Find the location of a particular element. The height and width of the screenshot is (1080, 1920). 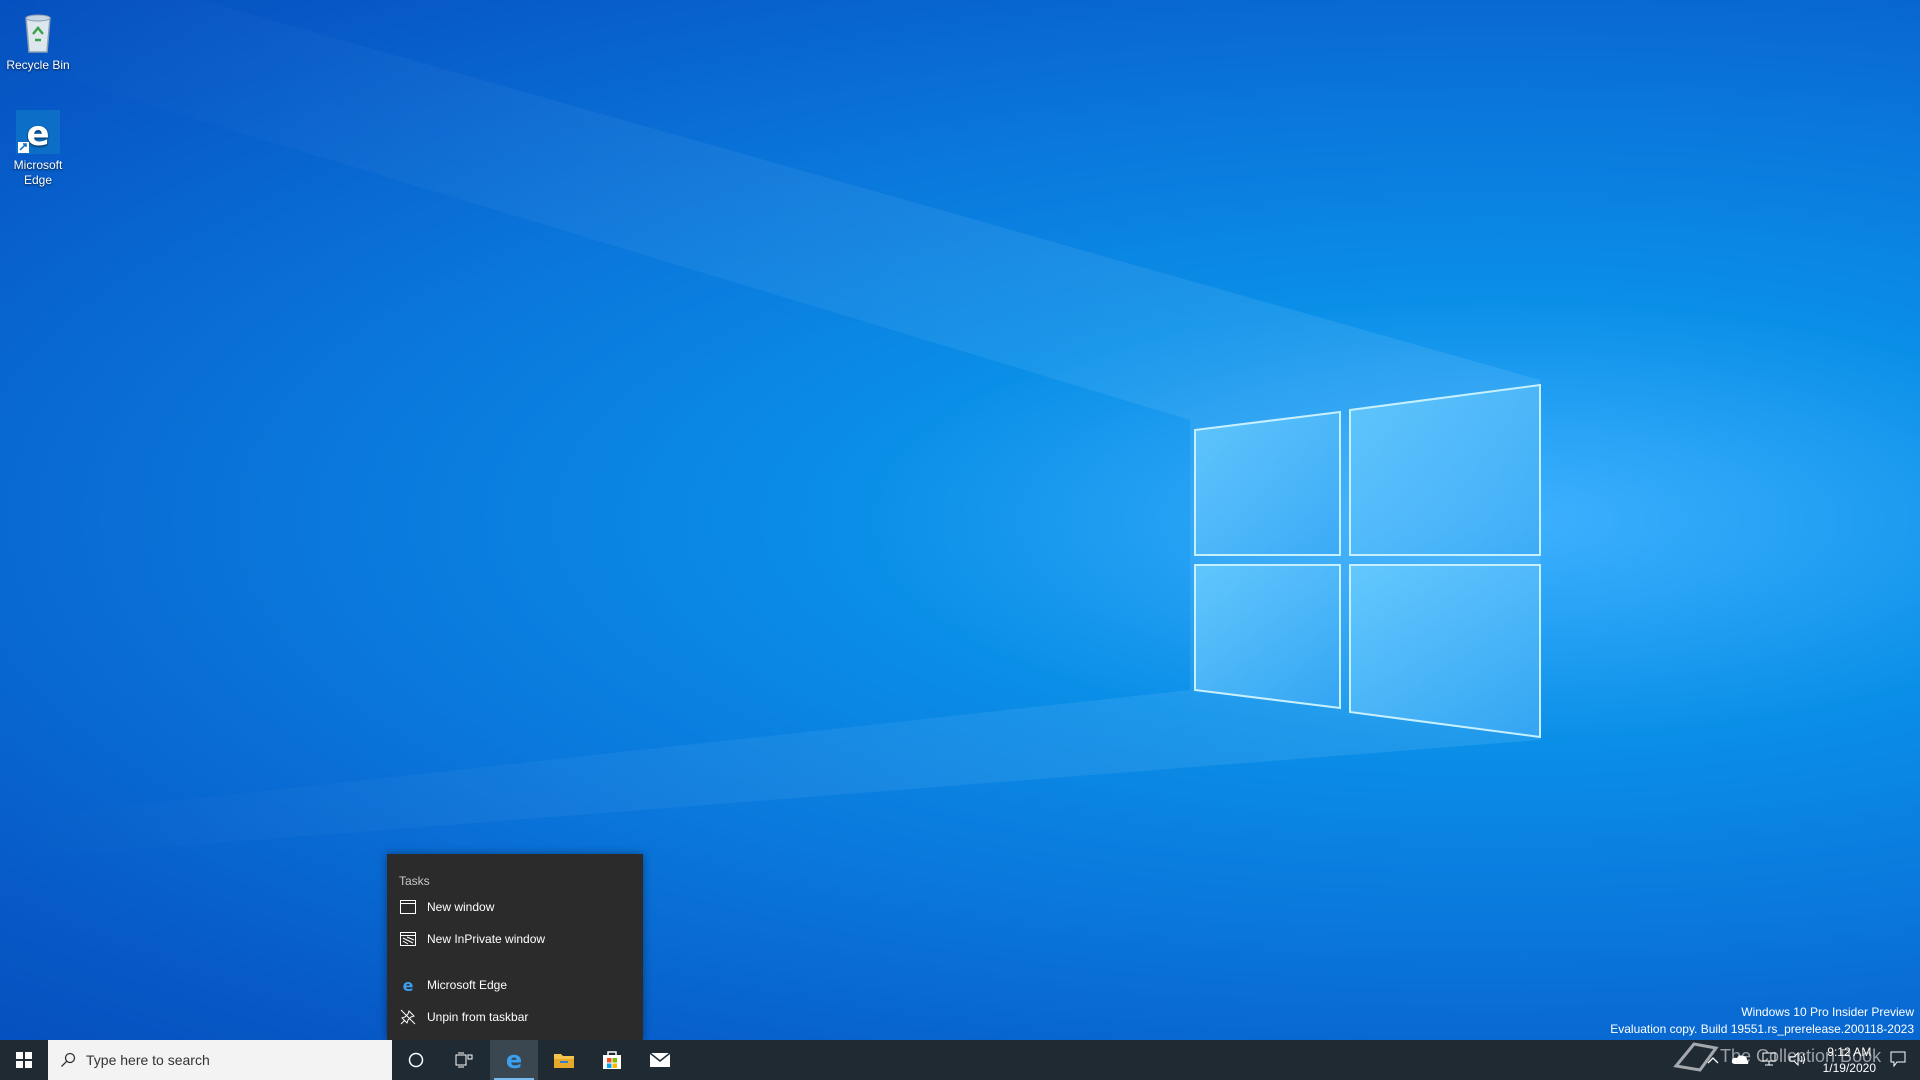

desktop-icon-label: Microsoft Edge is located at coordinates (38, 172).